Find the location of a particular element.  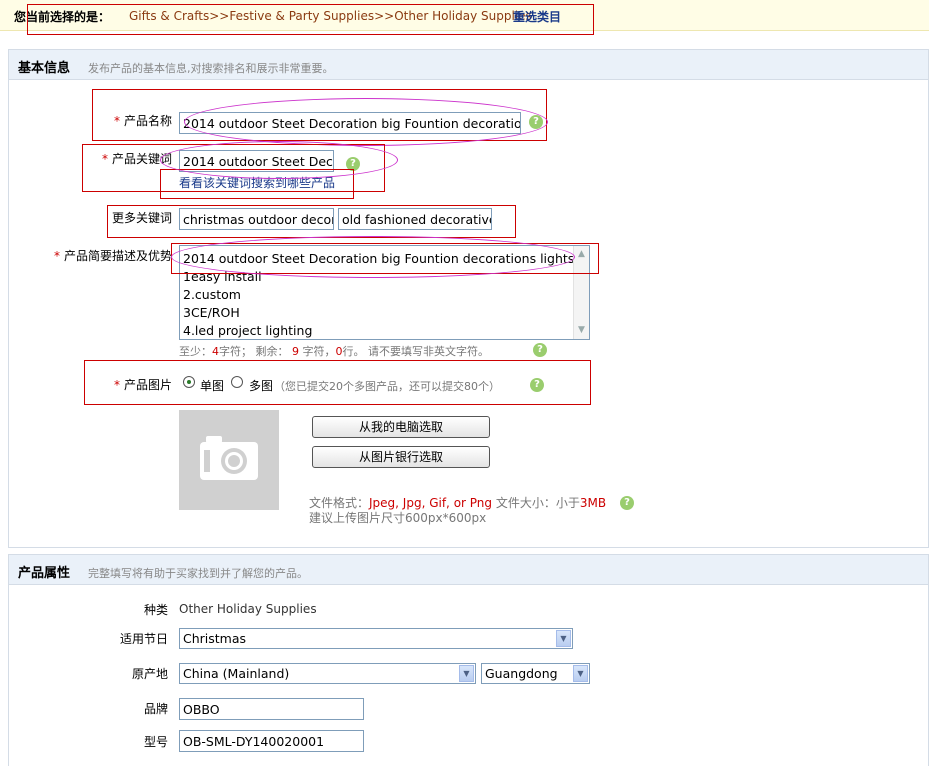

category-label: 您当前选择的是： is located at coordinates (62, 17).